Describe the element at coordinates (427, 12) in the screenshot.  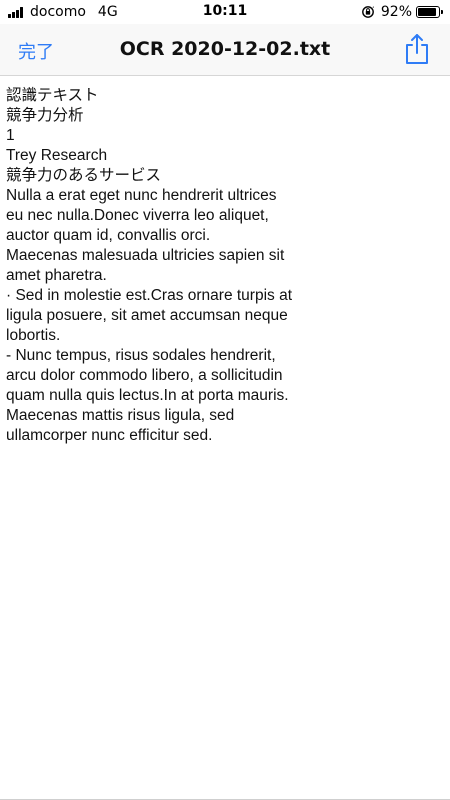
I see `battery-fill` at that location.